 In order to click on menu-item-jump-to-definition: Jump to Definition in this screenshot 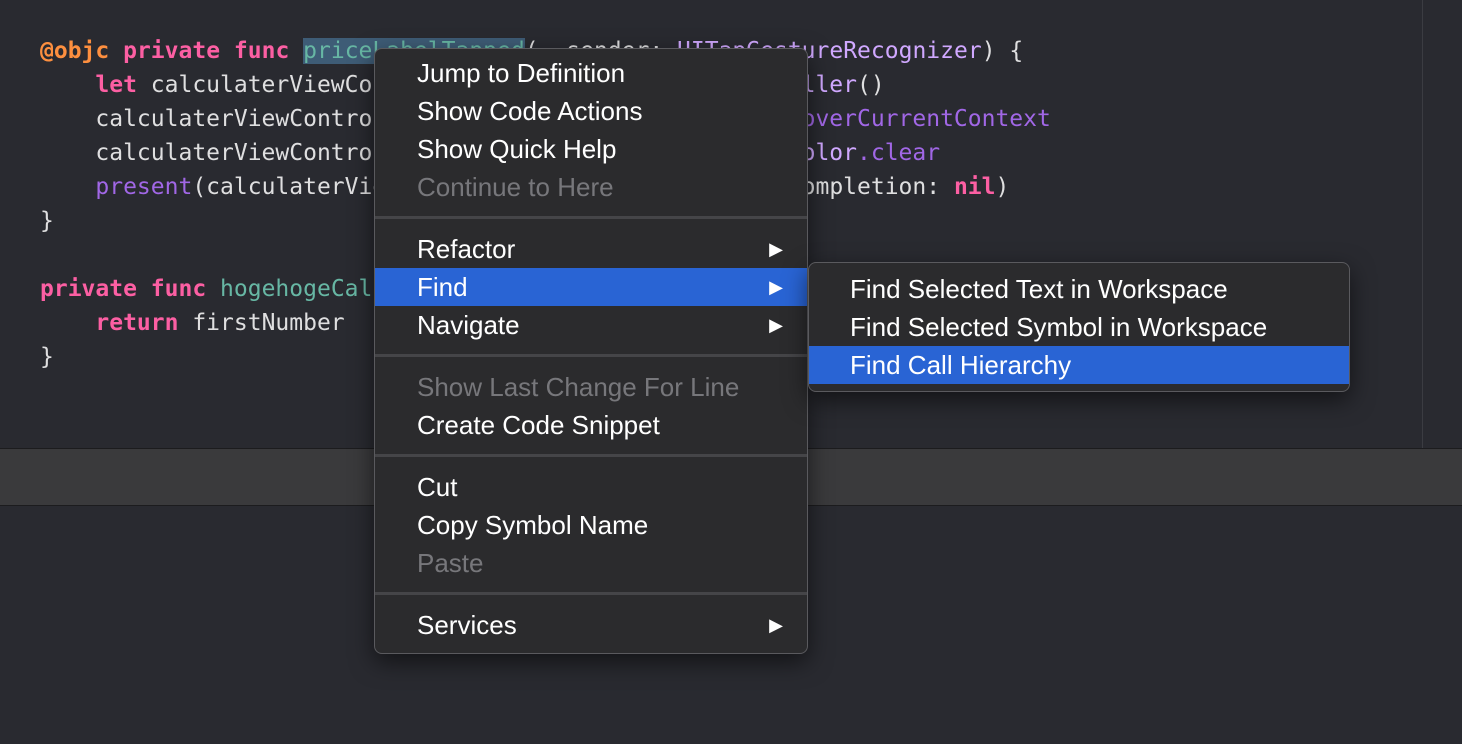, I will do `click(591, 73)`.